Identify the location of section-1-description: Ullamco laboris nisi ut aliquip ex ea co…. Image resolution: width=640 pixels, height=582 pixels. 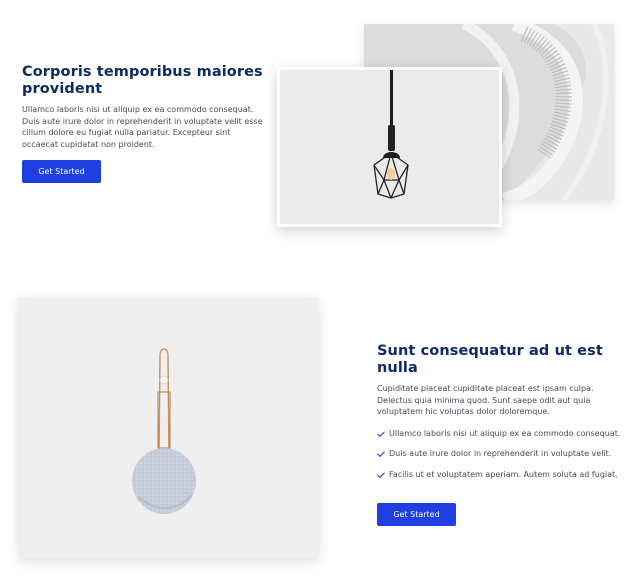
(142, 127).